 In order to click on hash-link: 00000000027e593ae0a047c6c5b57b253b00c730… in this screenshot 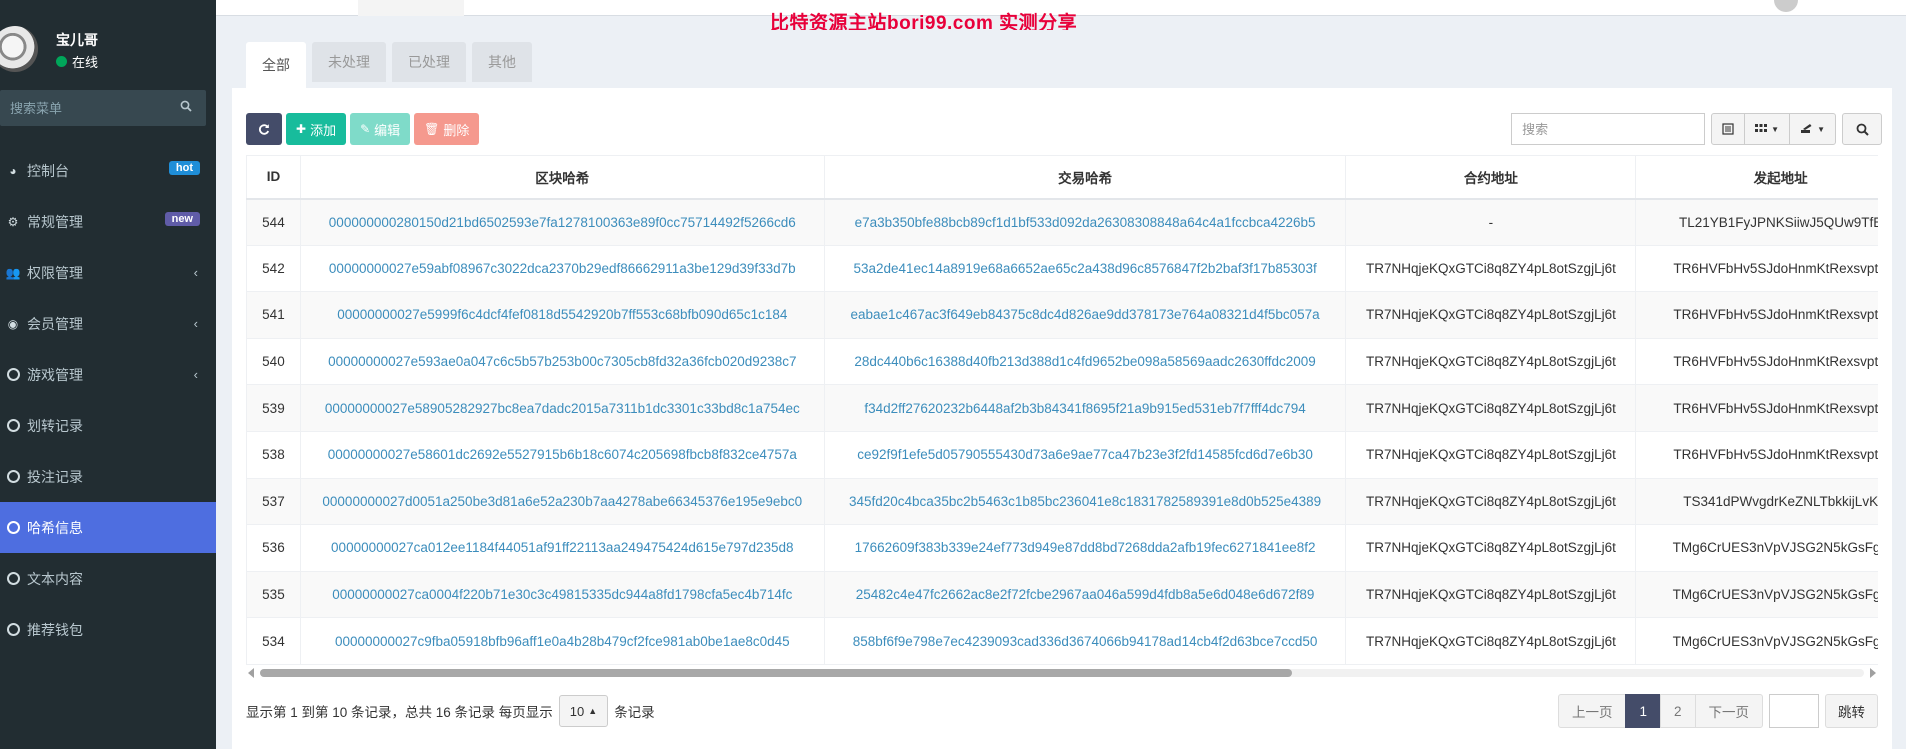, I will do `click(562, 361)`.